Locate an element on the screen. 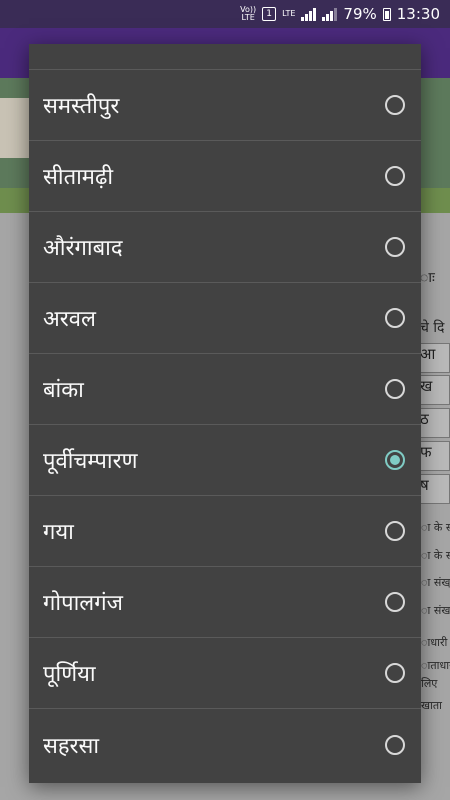 This screenshot has width=450, height=800. district-option-label: बांका is located at coordinates (63, 390).